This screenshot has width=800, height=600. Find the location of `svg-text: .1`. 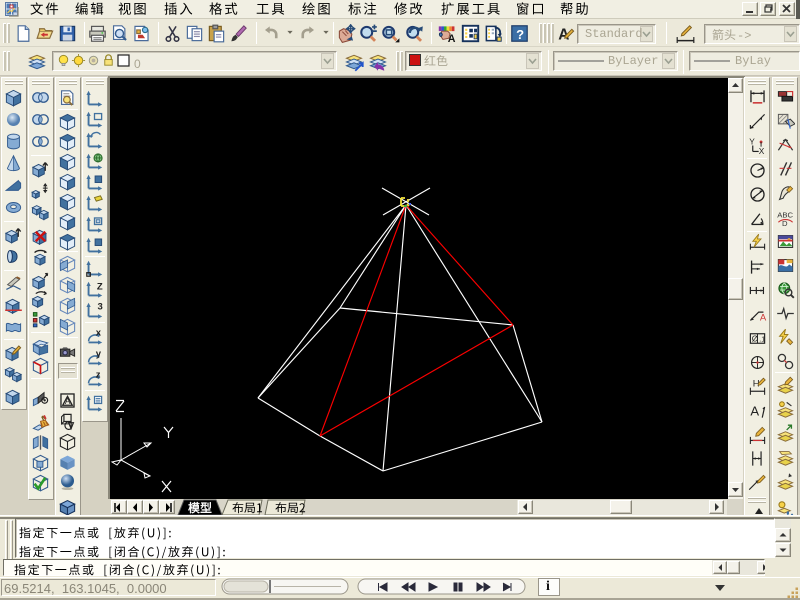

svg-text: .1 is located at coordinates (762, 339).